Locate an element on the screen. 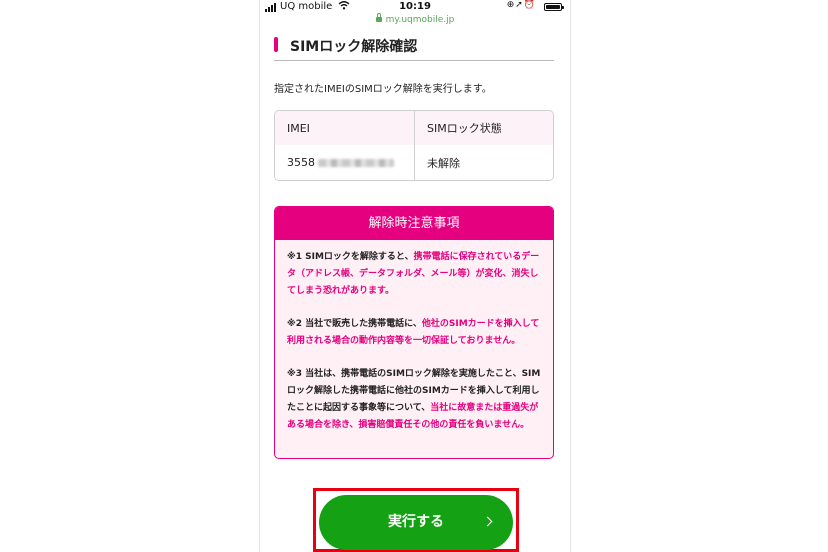  notice-item-1-text: ※1 SIMロックを解除すると、 is located at coordinates (350, 257).